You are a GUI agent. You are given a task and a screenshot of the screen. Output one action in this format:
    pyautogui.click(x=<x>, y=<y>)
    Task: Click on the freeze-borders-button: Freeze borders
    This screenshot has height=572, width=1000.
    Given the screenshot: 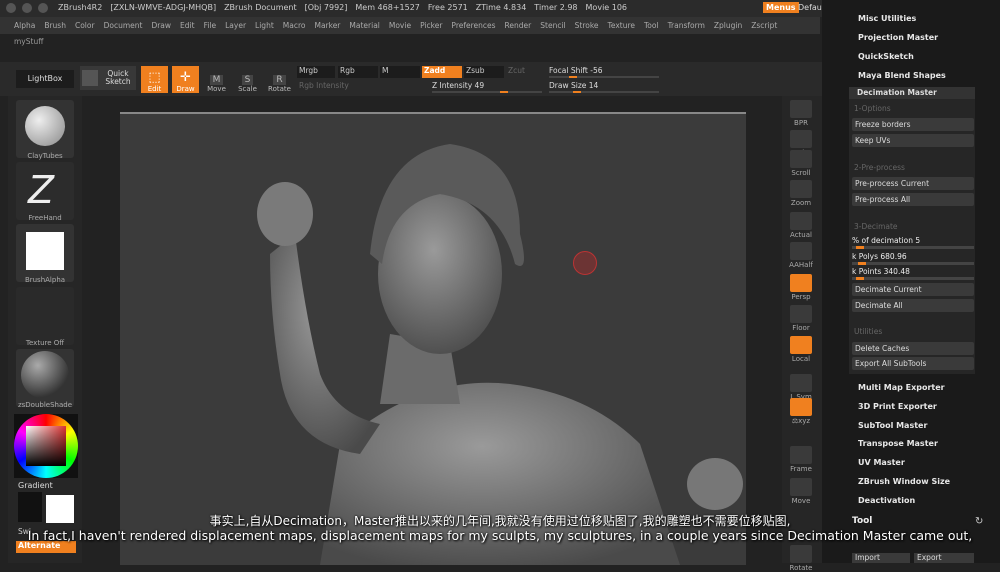 What is the action you would take?
    pyautogui.click(x=913, y=124)
    